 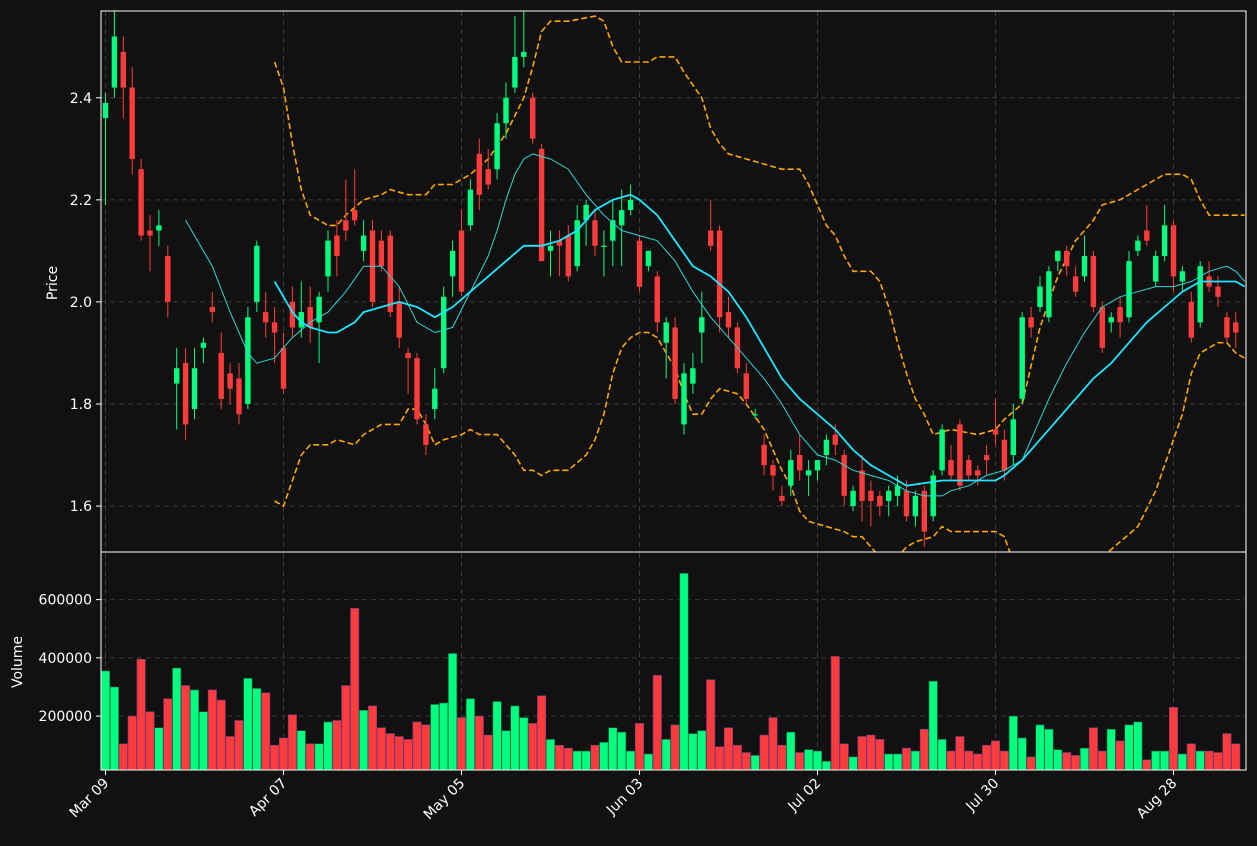 What do you see at coordinates (65, 717) in the screenshot?
I see `volume-tick-label: 200000` at bounding box center [65, 717].